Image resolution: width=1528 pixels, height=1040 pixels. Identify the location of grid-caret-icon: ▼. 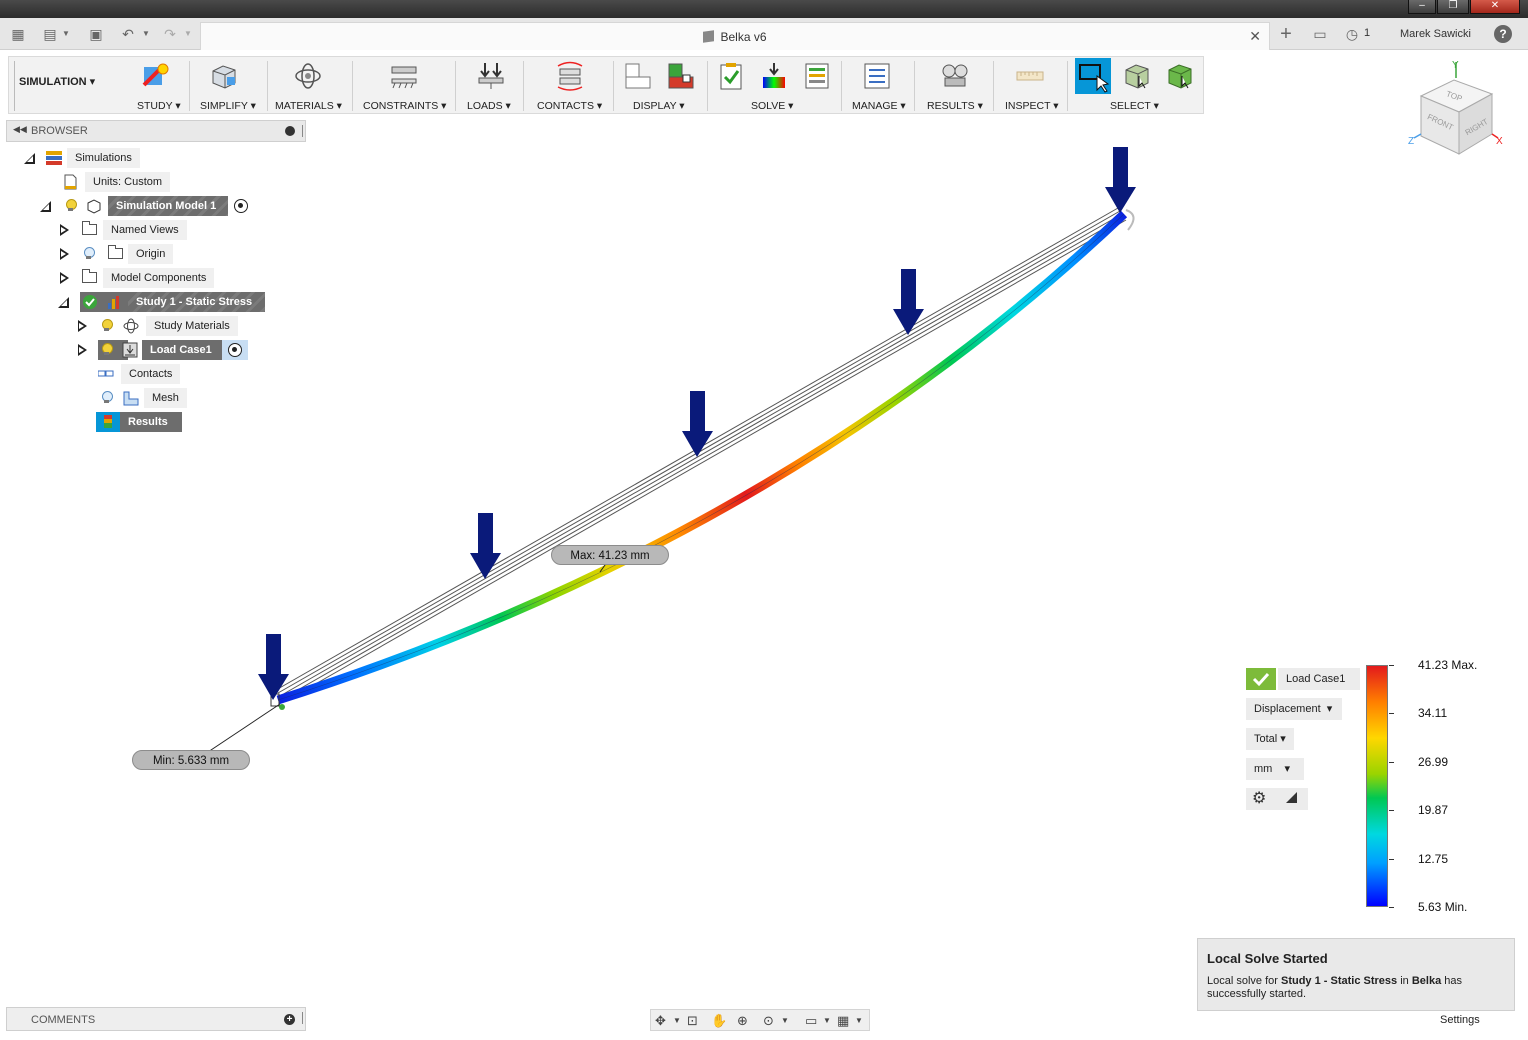
(859, 1021).